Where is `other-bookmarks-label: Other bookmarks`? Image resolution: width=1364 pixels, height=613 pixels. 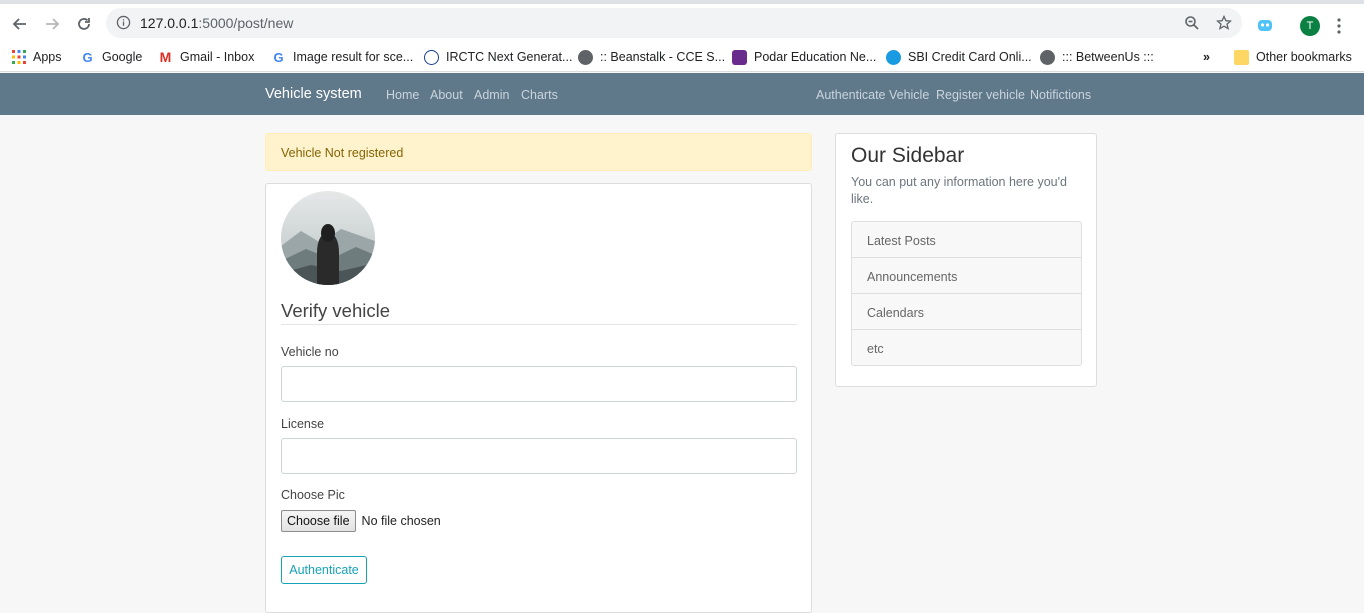 other-bookmarks-label: Other bookmarks is located at coordinates (1304, 57).